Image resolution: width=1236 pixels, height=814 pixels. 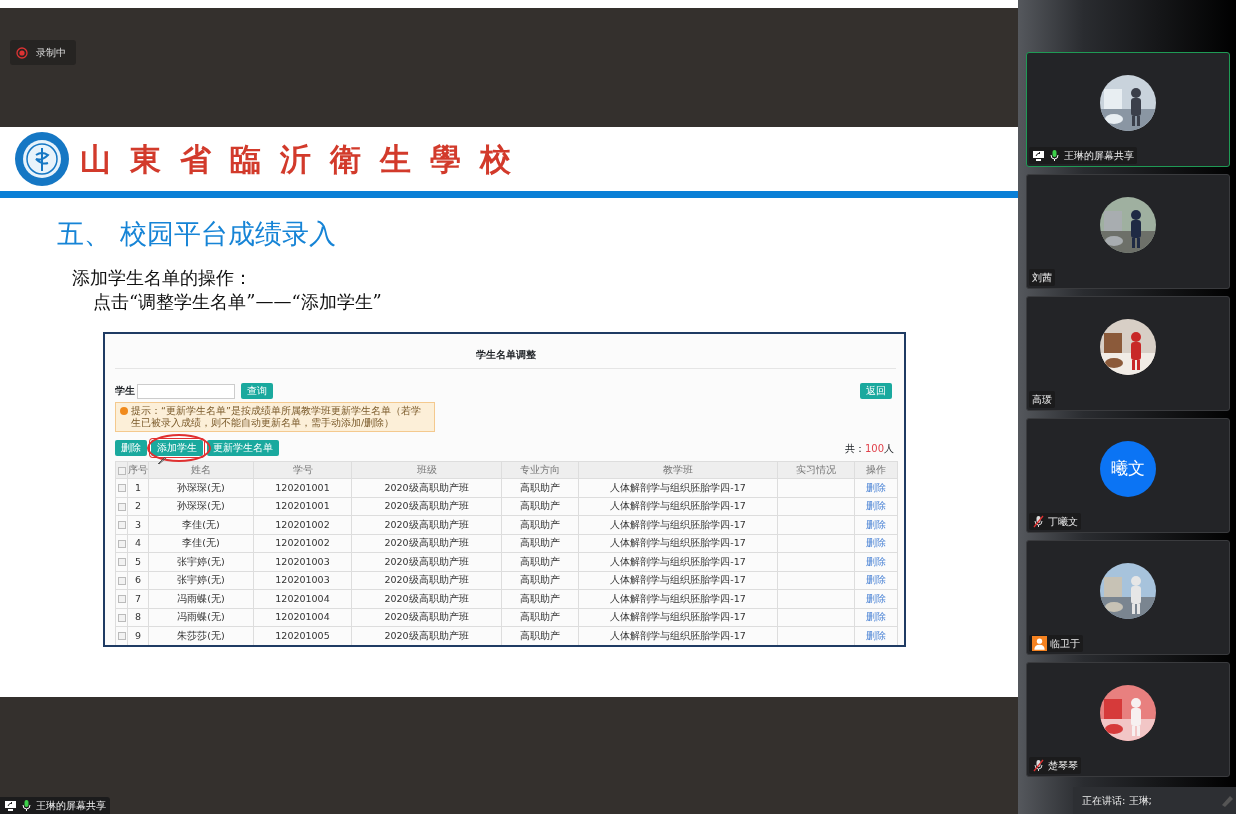 I want to click on table-cell: 3, so click(x=137, y=524).